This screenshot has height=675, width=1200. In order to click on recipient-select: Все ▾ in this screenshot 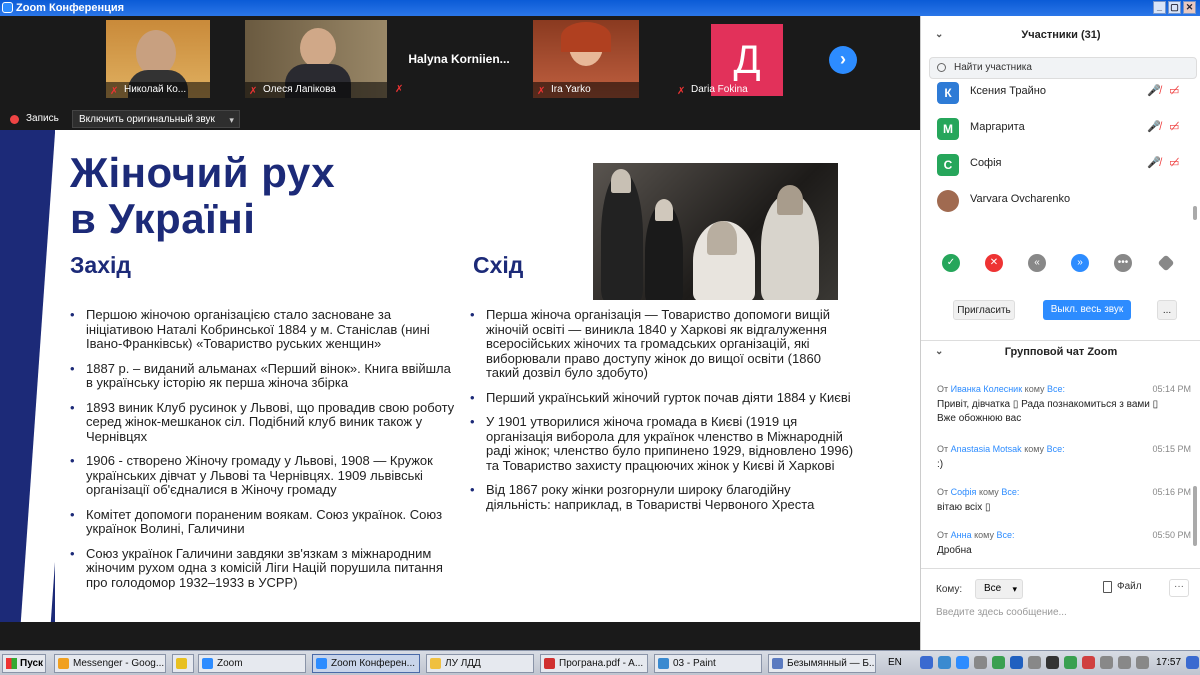, I will do `click(999, 589)`.